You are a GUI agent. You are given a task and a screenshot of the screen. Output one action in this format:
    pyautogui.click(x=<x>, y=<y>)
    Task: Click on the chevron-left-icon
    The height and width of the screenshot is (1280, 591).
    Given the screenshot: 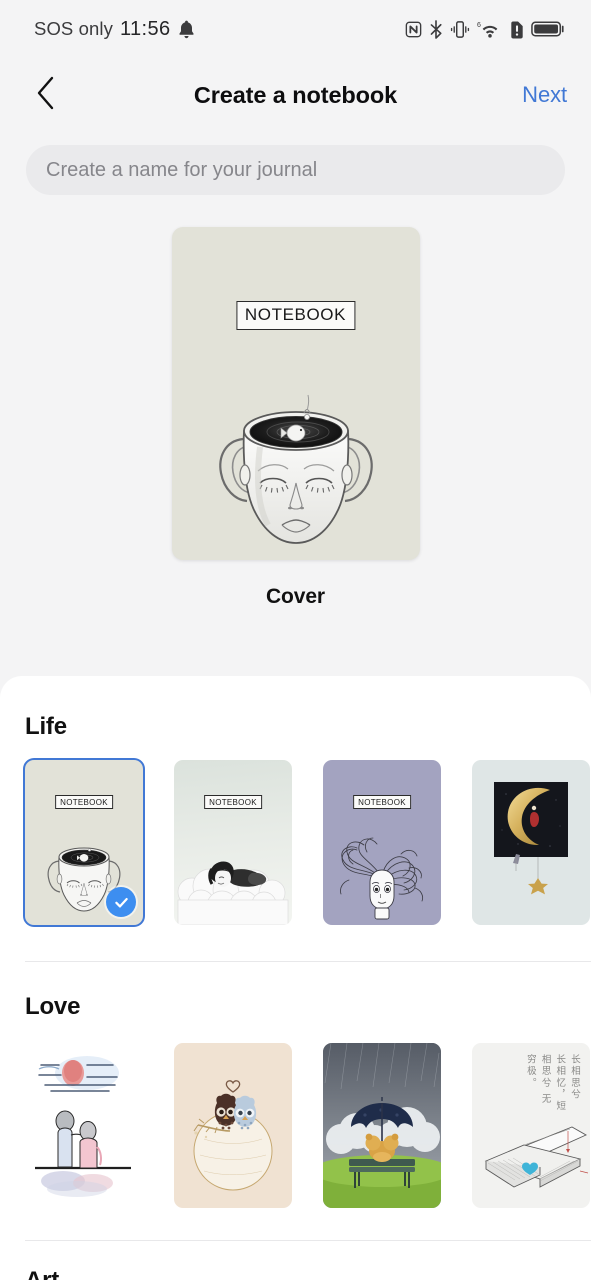 What is the action you would take?
    pyautogui.click(x=46, y=95)
    